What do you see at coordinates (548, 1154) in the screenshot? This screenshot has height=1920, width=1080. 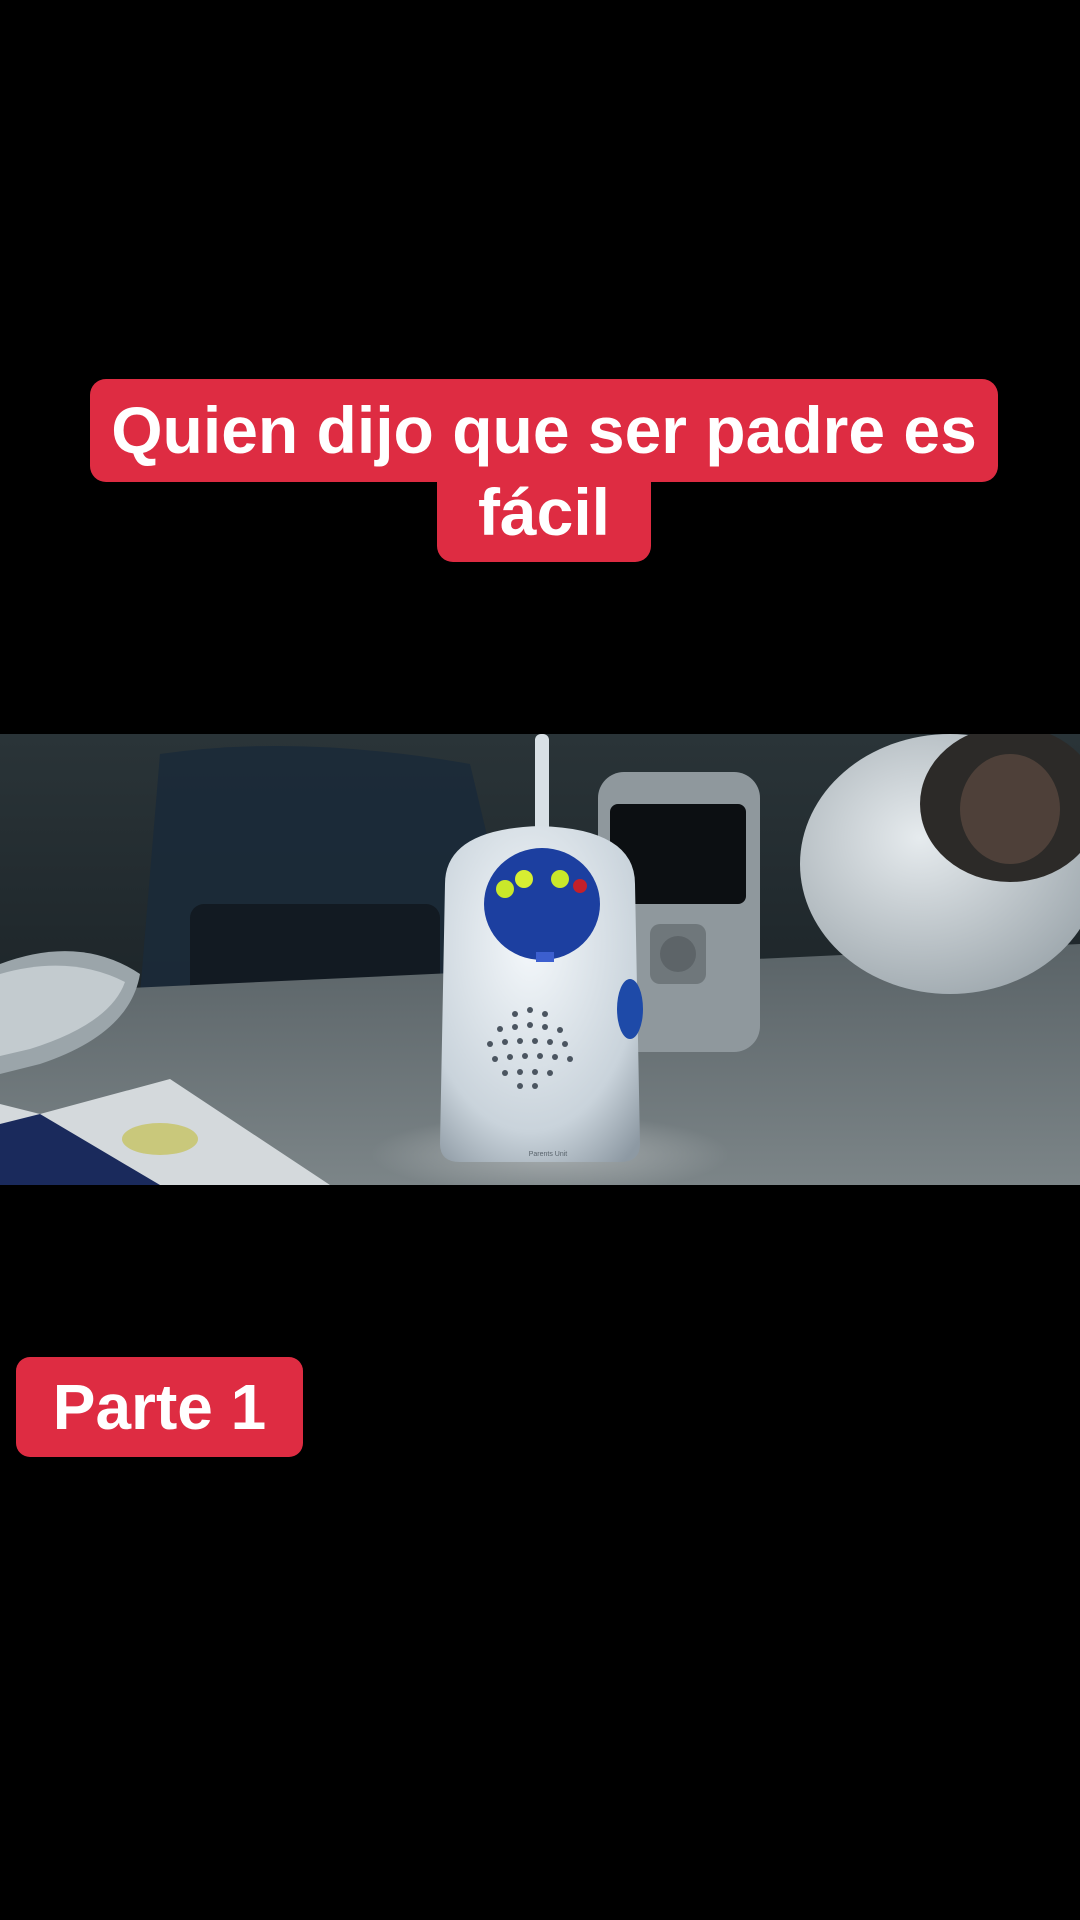 I see `device-brand-label: Parents Unit` at bounding box center [548, 1154].